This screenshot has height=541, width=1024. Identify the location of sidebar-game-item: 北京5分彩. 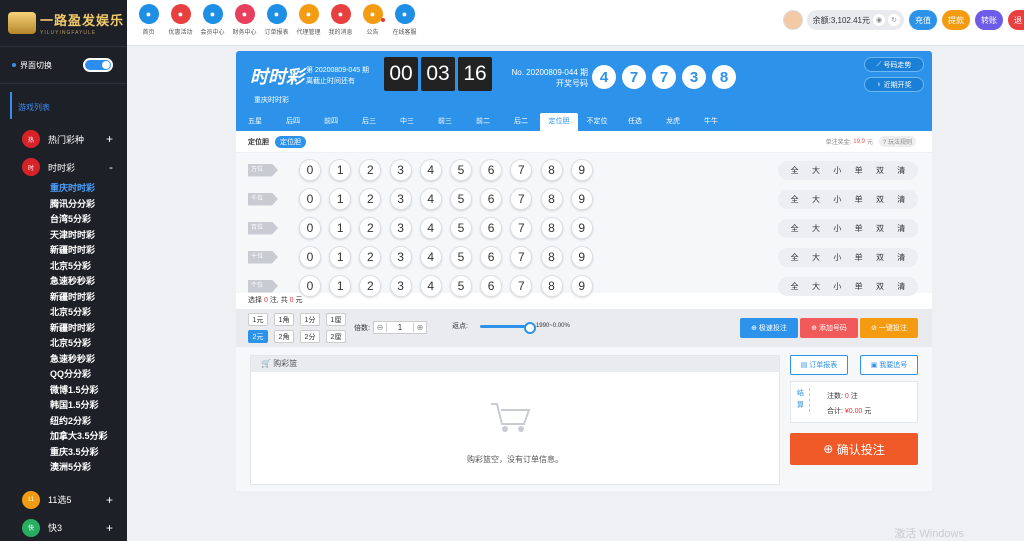
(88, 344).